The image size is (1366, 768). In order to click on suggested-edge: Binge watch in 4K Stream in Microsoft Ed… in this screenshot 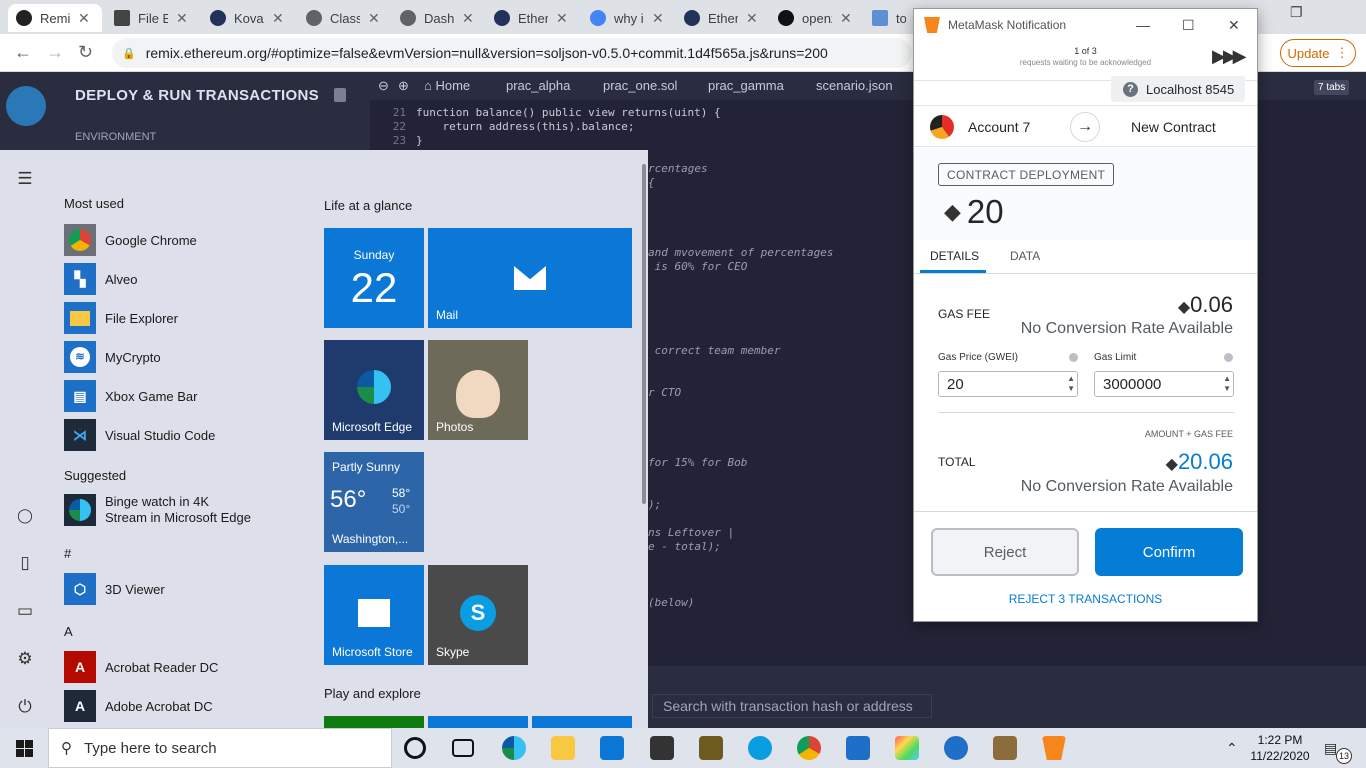, I will do `click(157, 512)`.